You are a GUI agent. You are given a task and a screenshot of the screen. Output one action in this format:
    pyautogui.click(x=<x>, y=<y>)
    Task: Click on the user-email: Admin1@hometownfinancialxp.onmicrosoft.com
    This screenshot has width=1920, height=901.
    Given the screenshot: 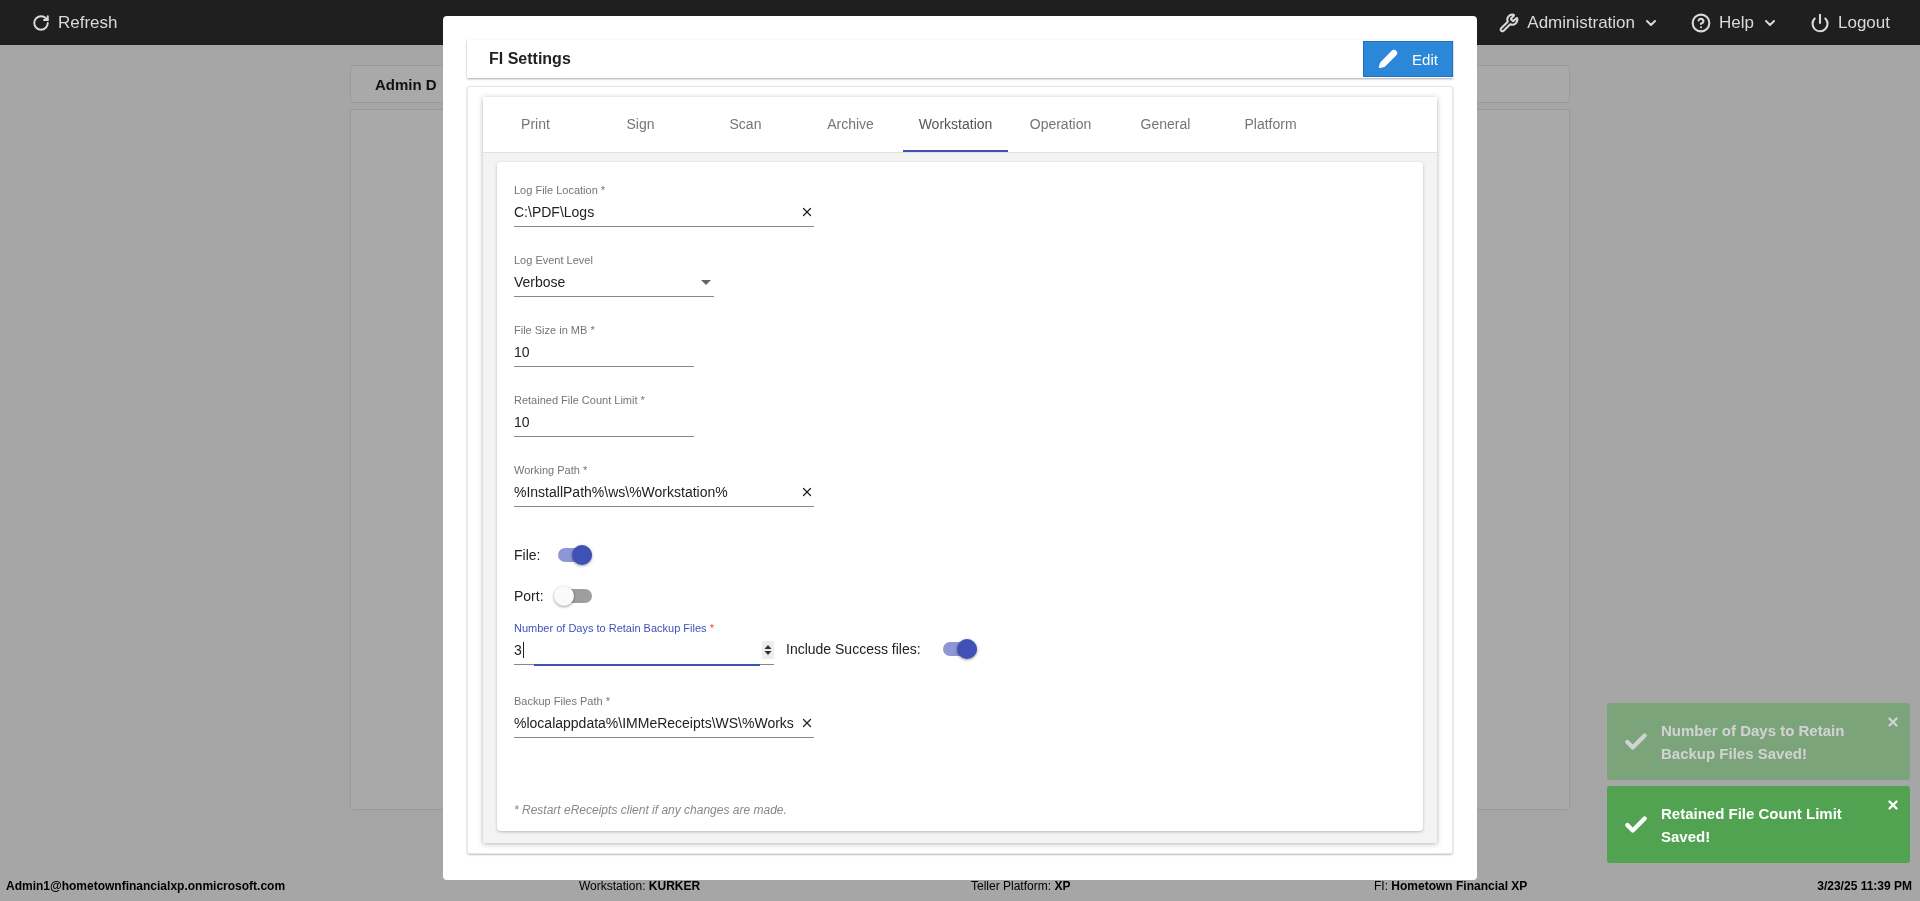 What is the action you would take?
    pyautogui.click(x=146, y=886)
    